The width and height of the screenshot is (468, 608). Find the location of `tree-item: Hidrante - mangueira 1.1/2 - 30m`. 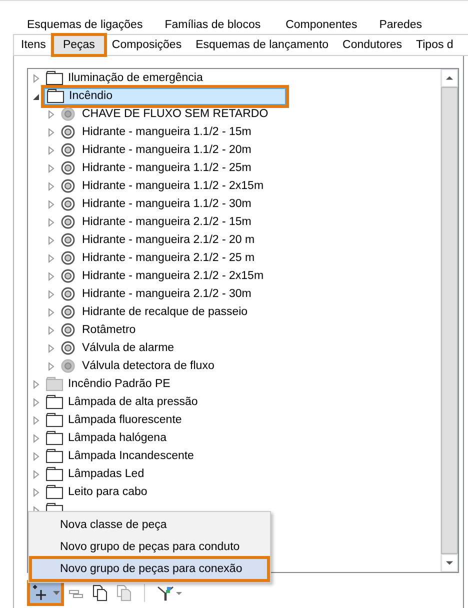

tree-item: Hidrante - mangueira 1.1/2 - 30m is located at coordinates (167, 204).